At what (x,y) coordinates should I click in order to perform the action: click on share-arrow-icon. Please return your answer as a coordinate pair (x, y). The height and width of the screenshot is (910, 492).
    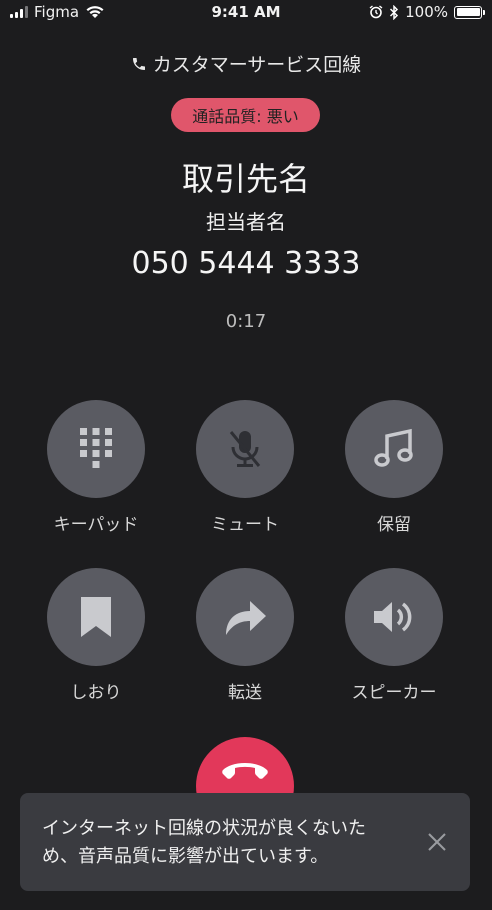
    Looking at the image, I should click on (246, 618).